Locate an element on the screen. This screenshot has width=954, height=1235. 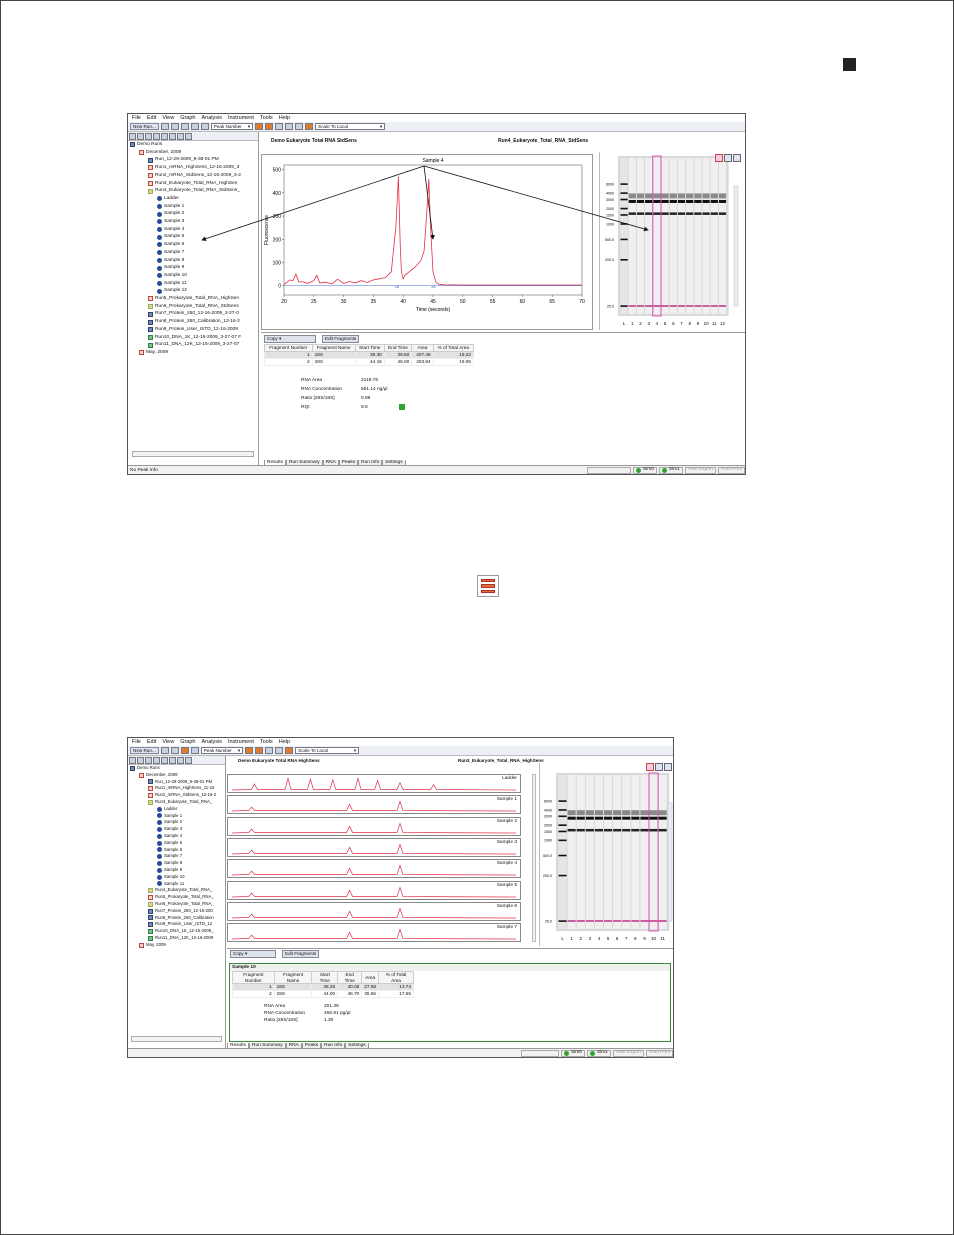
folder-icon is located at coordinates (132, 760).